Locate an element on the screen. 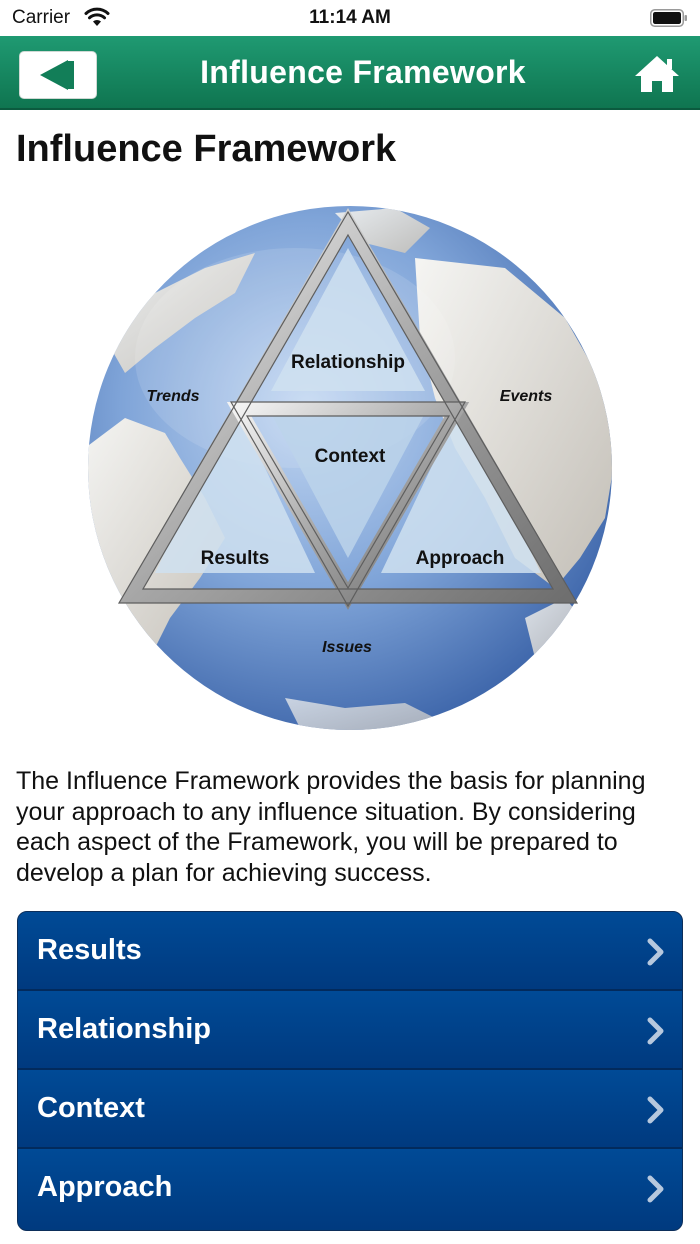 This screenshot has width=700, height=1244. diagram-label-context: Context is located at coordinates (350, 456).